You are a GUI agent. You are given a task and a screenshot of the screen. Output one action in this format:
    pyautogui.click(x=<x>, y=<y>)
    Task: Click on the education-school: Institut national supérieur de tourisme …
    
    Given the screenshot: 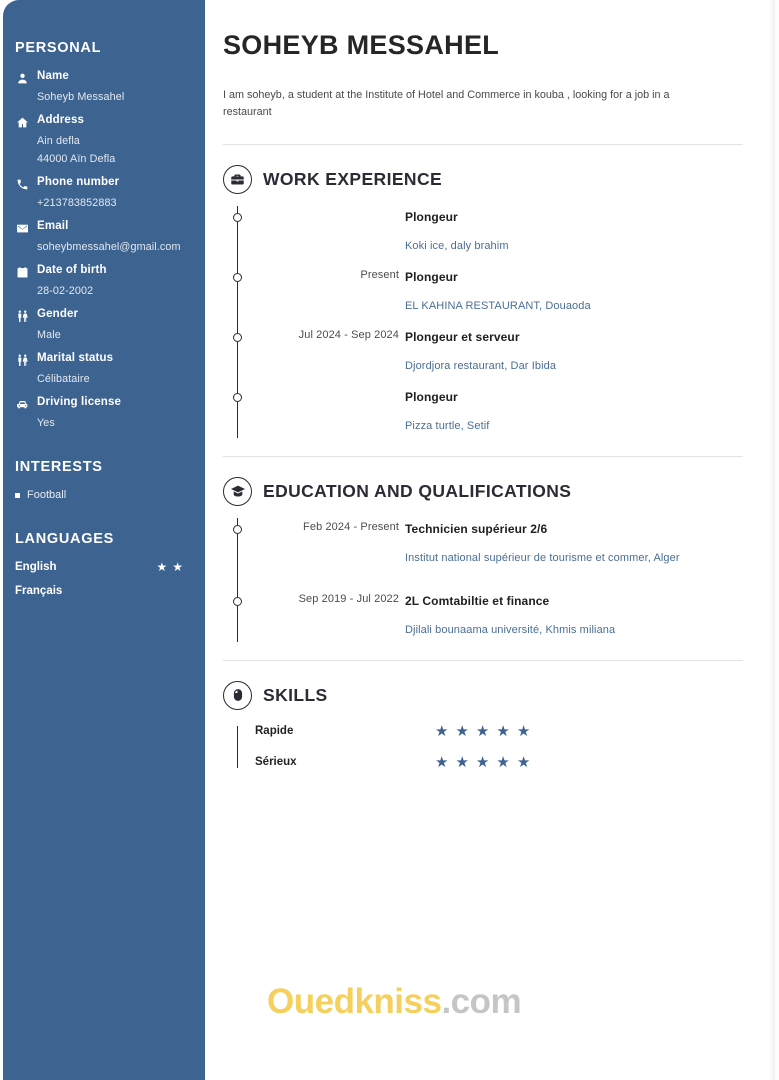 What is the action you would take?
    pyautogui.click(x=542, y=557)
    